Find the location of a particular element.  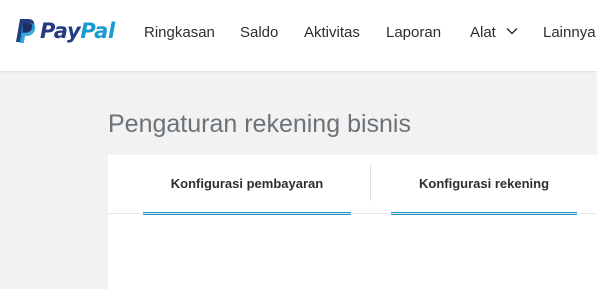

wordmark-pal: Pal is located at coordinates (97, 31).